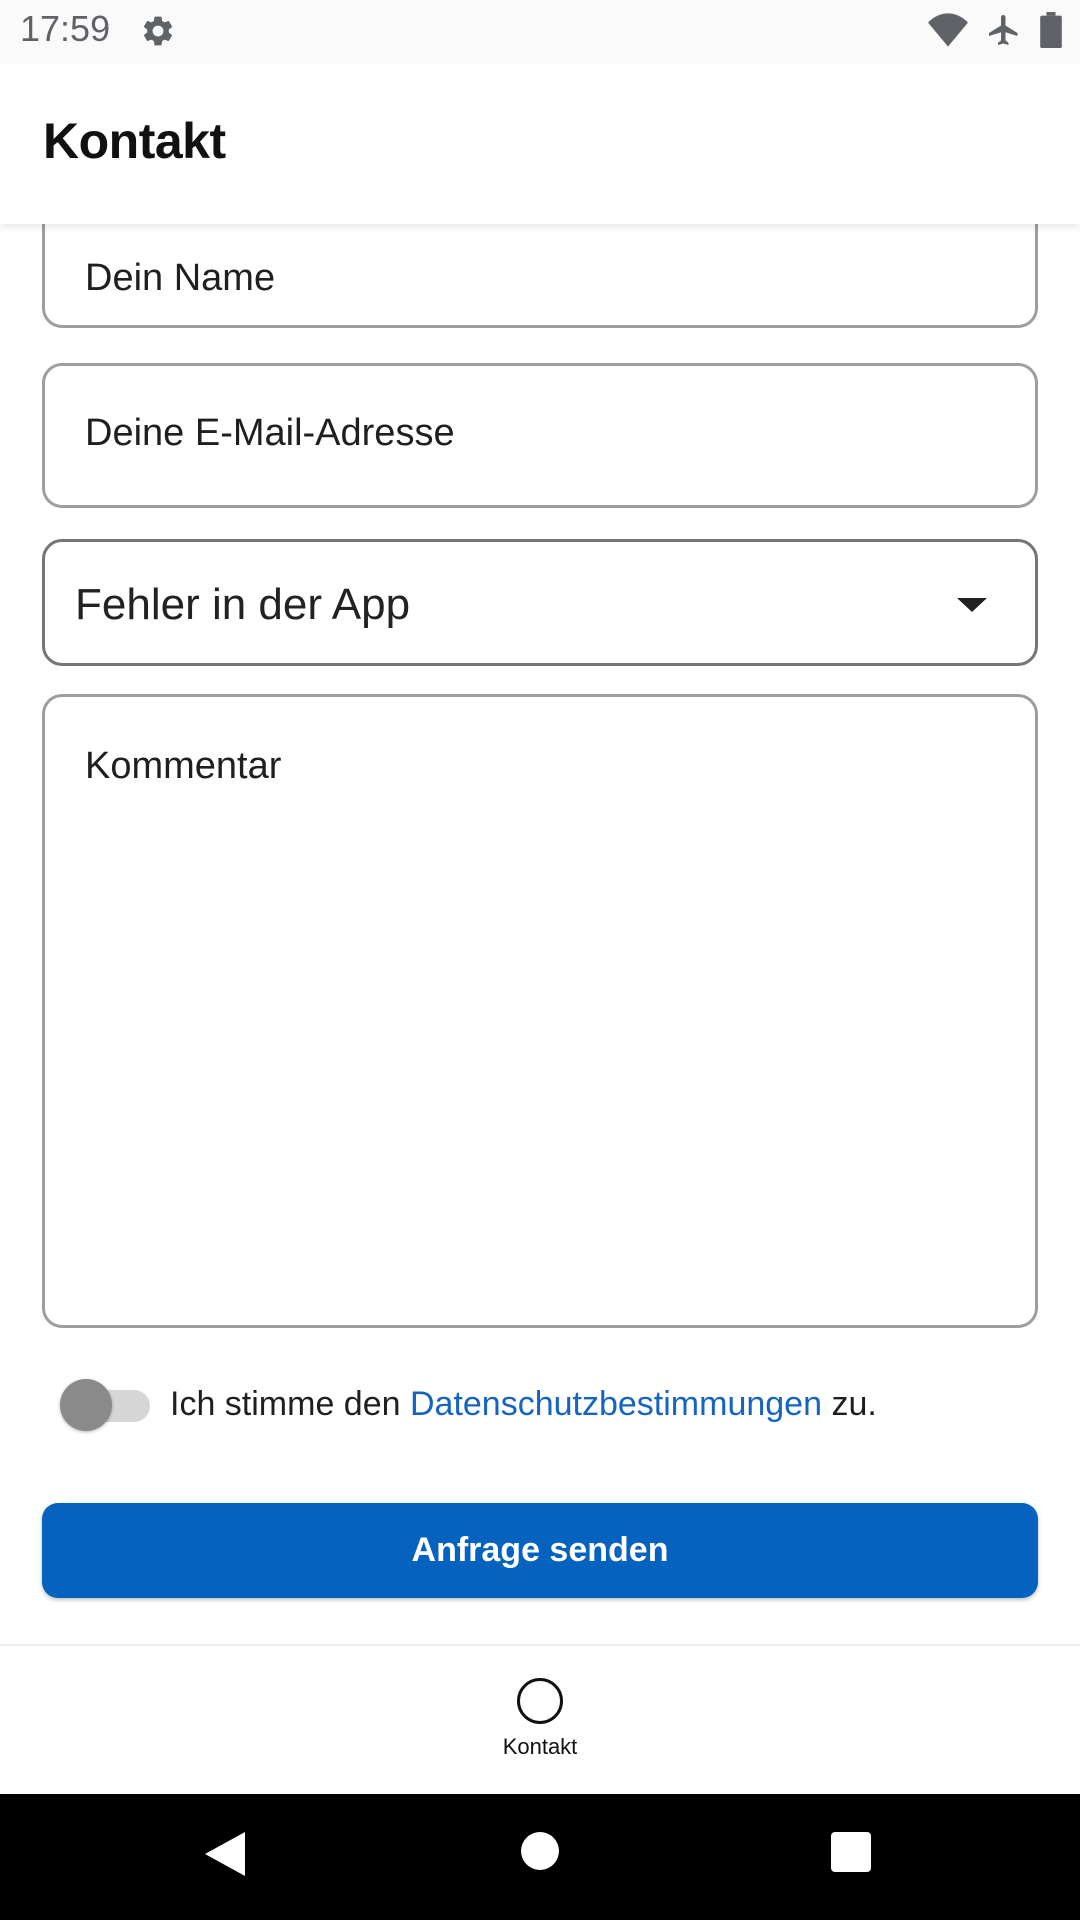 This screenshot has height=1920, width=1080. I want to click on airplane-mode-icon, so click(1004, 32).